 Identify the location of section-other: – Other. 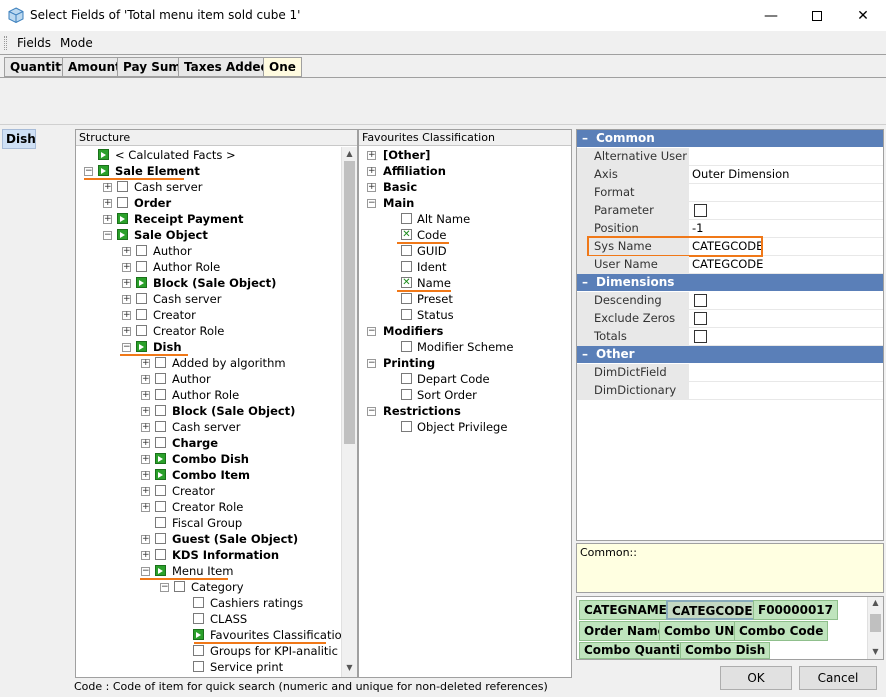
(730, 354).